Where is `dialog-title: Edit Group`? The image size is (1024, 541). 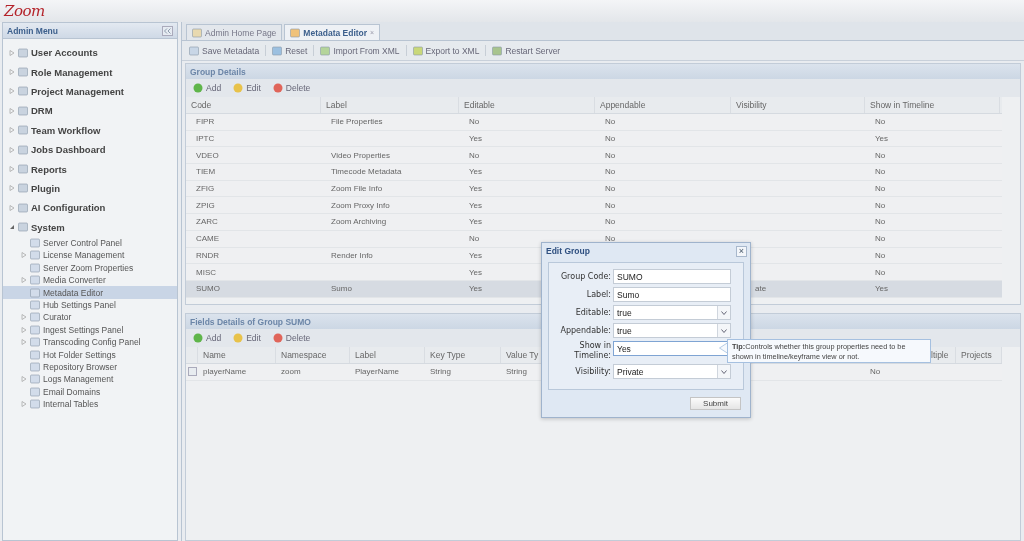 dialog-title: Edit Group is located at coordinates (568, 251).